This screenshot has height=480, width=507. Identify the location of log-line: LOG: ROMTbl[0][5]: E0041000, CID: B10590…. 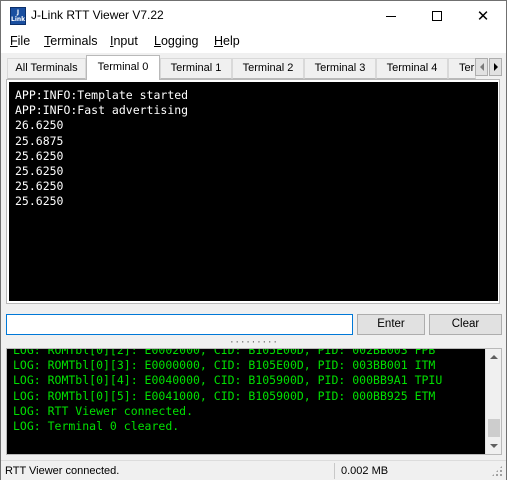
(224, 395).